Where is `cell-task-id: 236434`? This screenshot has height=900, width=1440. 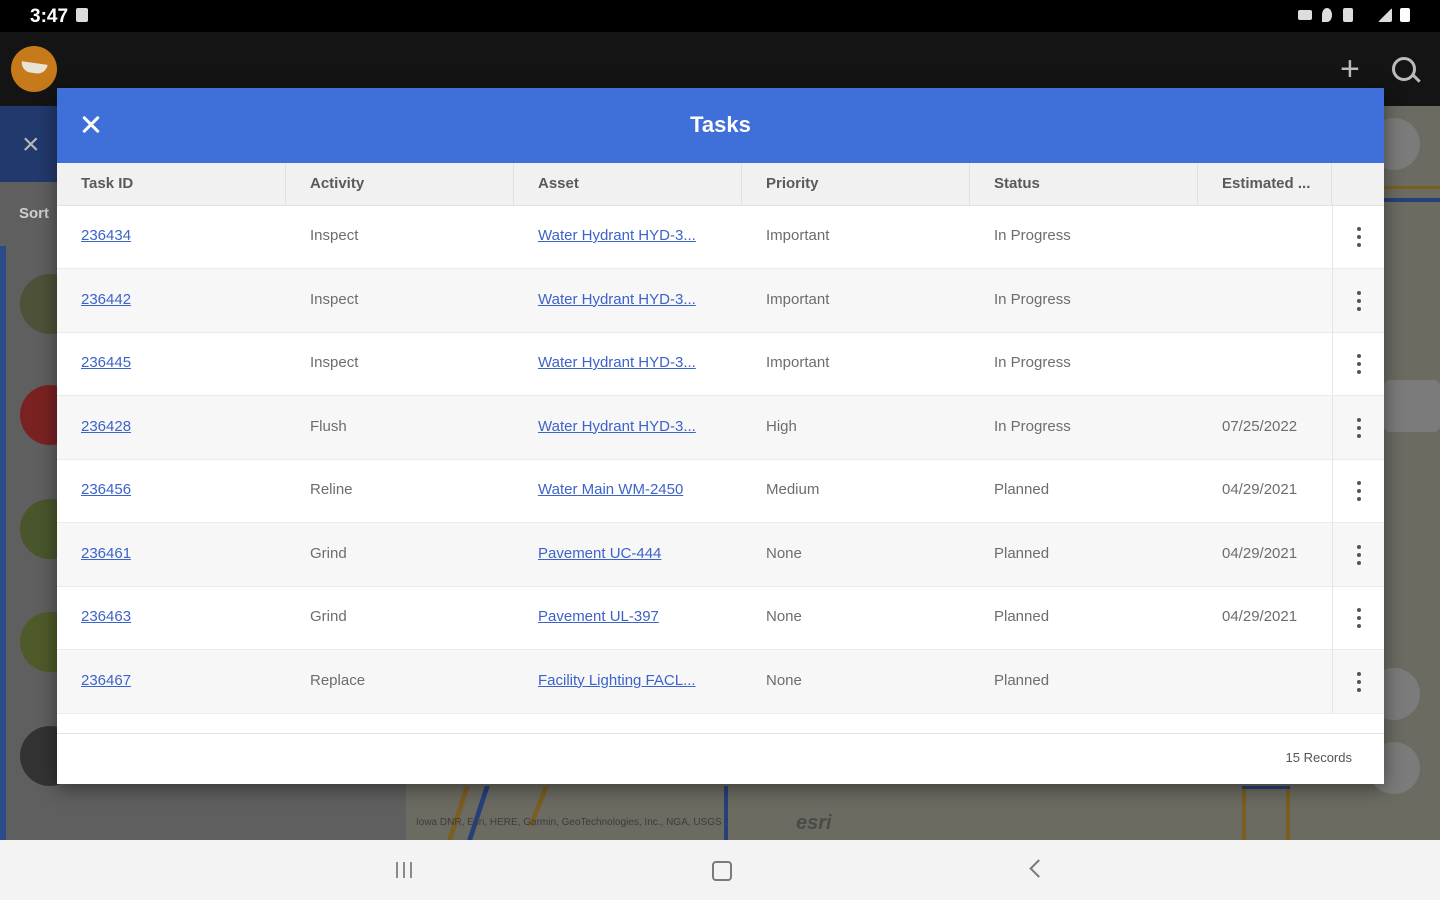
cell-task-id: 236434 is located at coordinates (171, 236).